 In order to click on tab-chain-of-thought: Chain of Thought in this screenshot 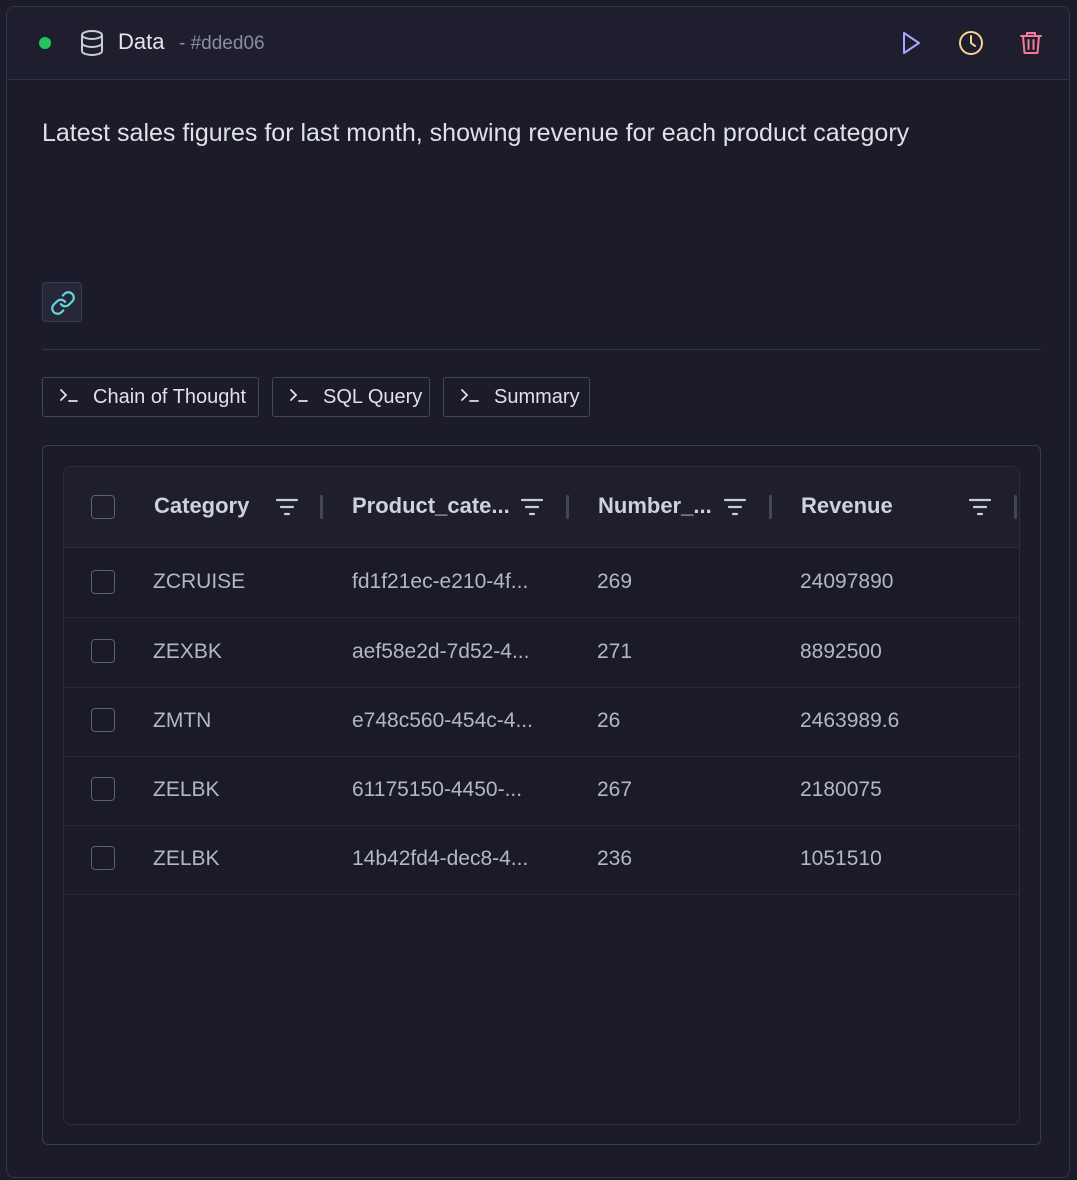, I will do `click(150, 397)`.